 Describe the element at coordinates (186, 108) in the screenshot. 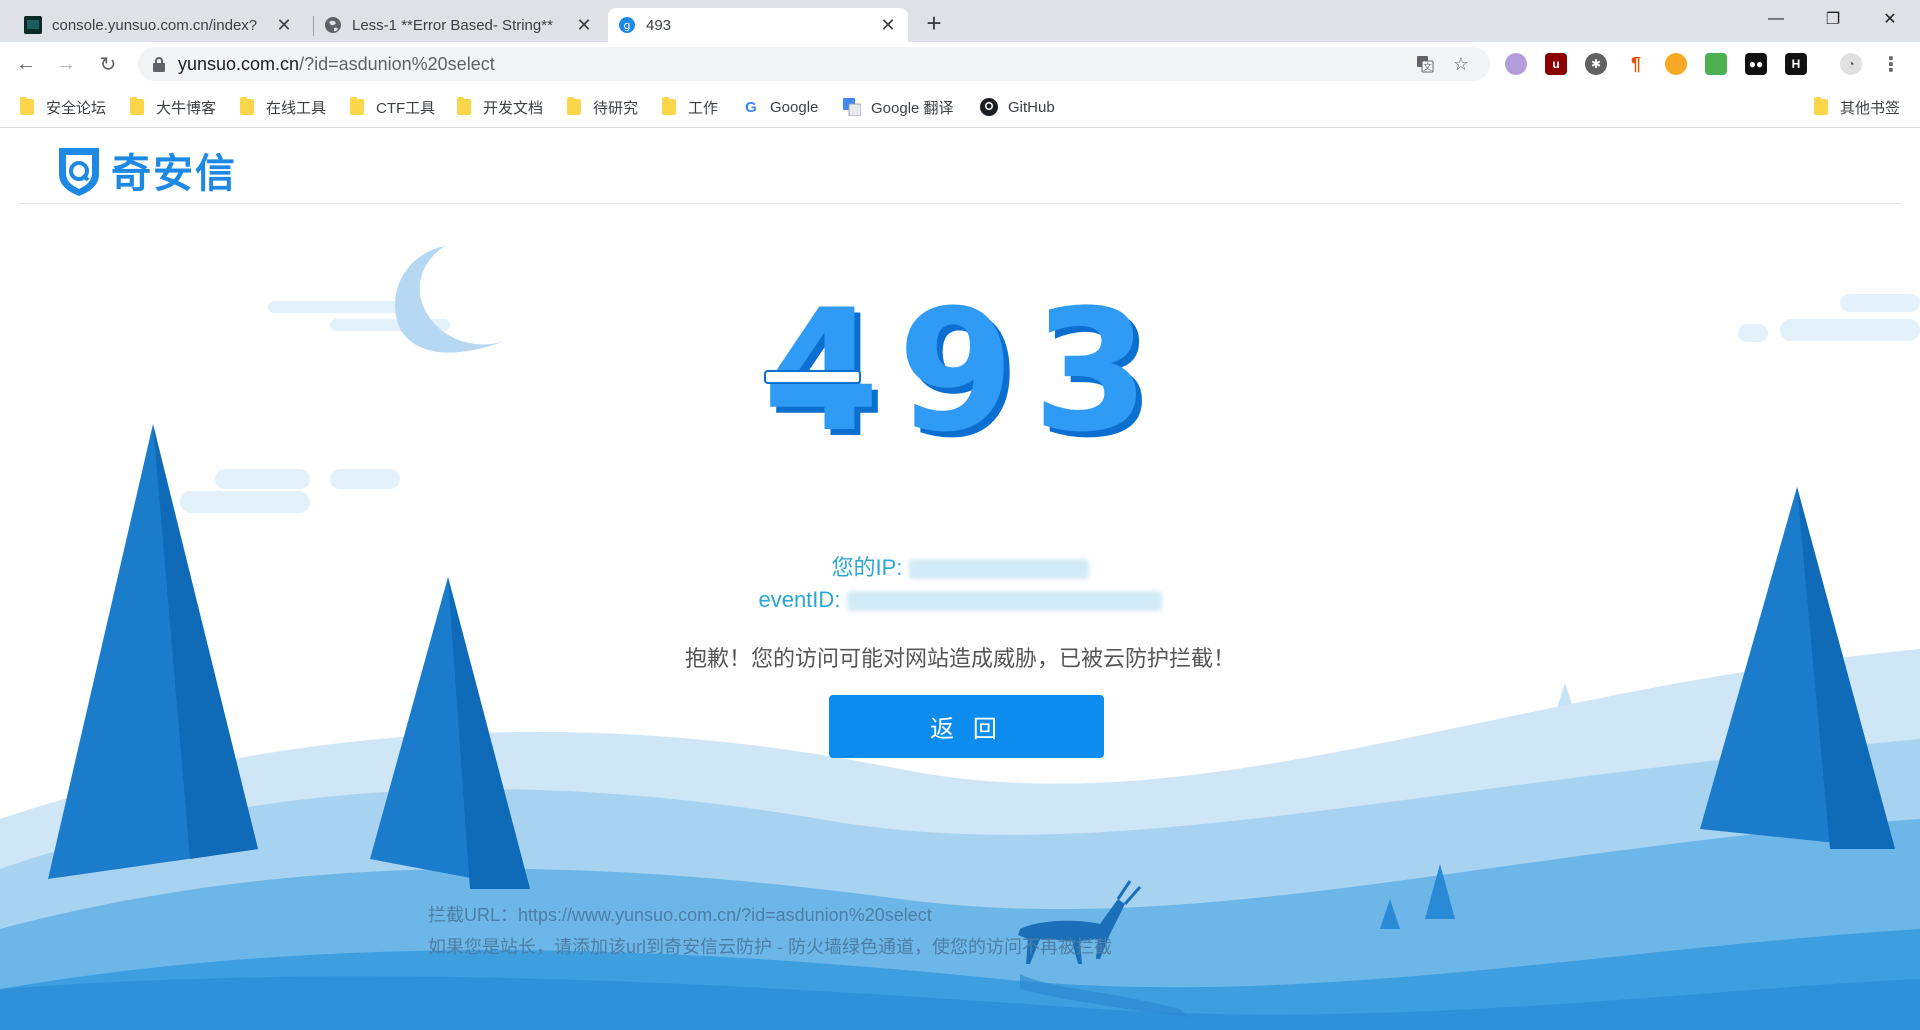

I see `bookmark-label: 大牛博客` at that location.